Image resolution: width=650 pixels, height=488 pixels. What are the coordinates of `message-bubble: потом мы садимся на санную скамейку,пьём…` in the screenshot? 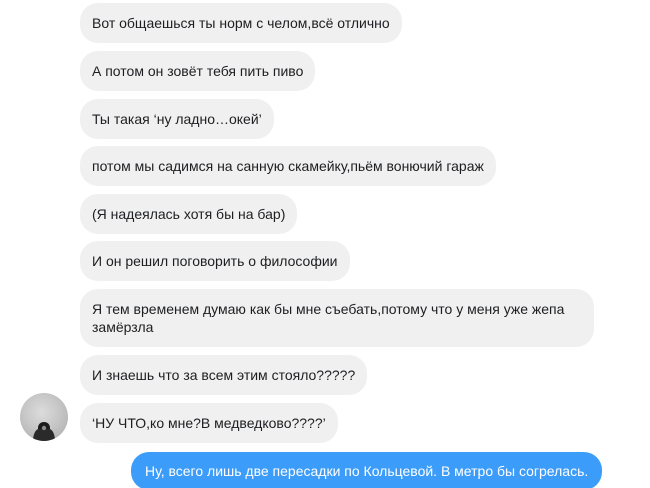 It's located at (288, 166).